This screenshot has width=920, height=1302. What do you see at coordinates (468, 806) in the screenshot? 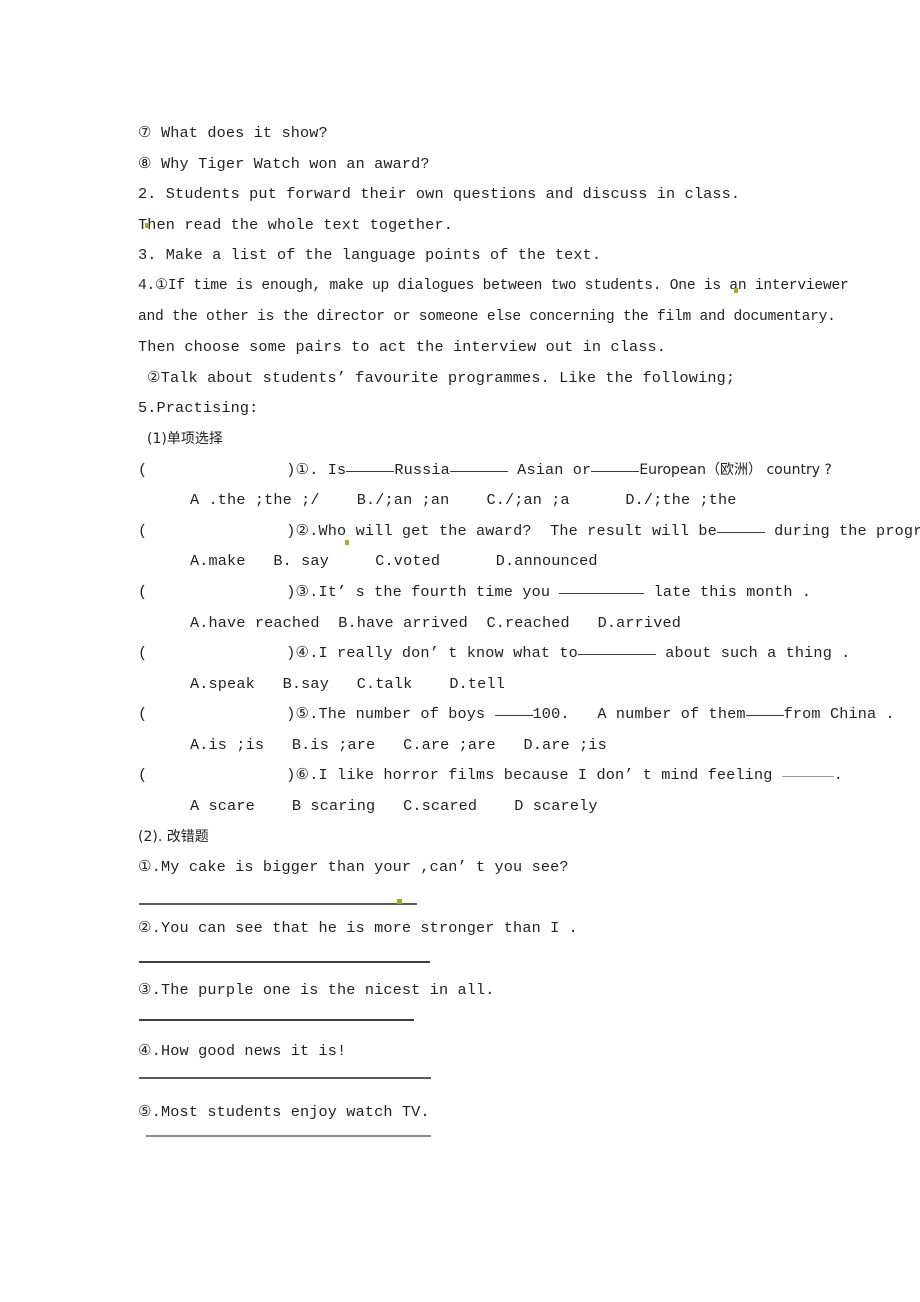
I see `mc-options-6: A scare B scaring C.scared D scarely` at bounding box center [468, 806].